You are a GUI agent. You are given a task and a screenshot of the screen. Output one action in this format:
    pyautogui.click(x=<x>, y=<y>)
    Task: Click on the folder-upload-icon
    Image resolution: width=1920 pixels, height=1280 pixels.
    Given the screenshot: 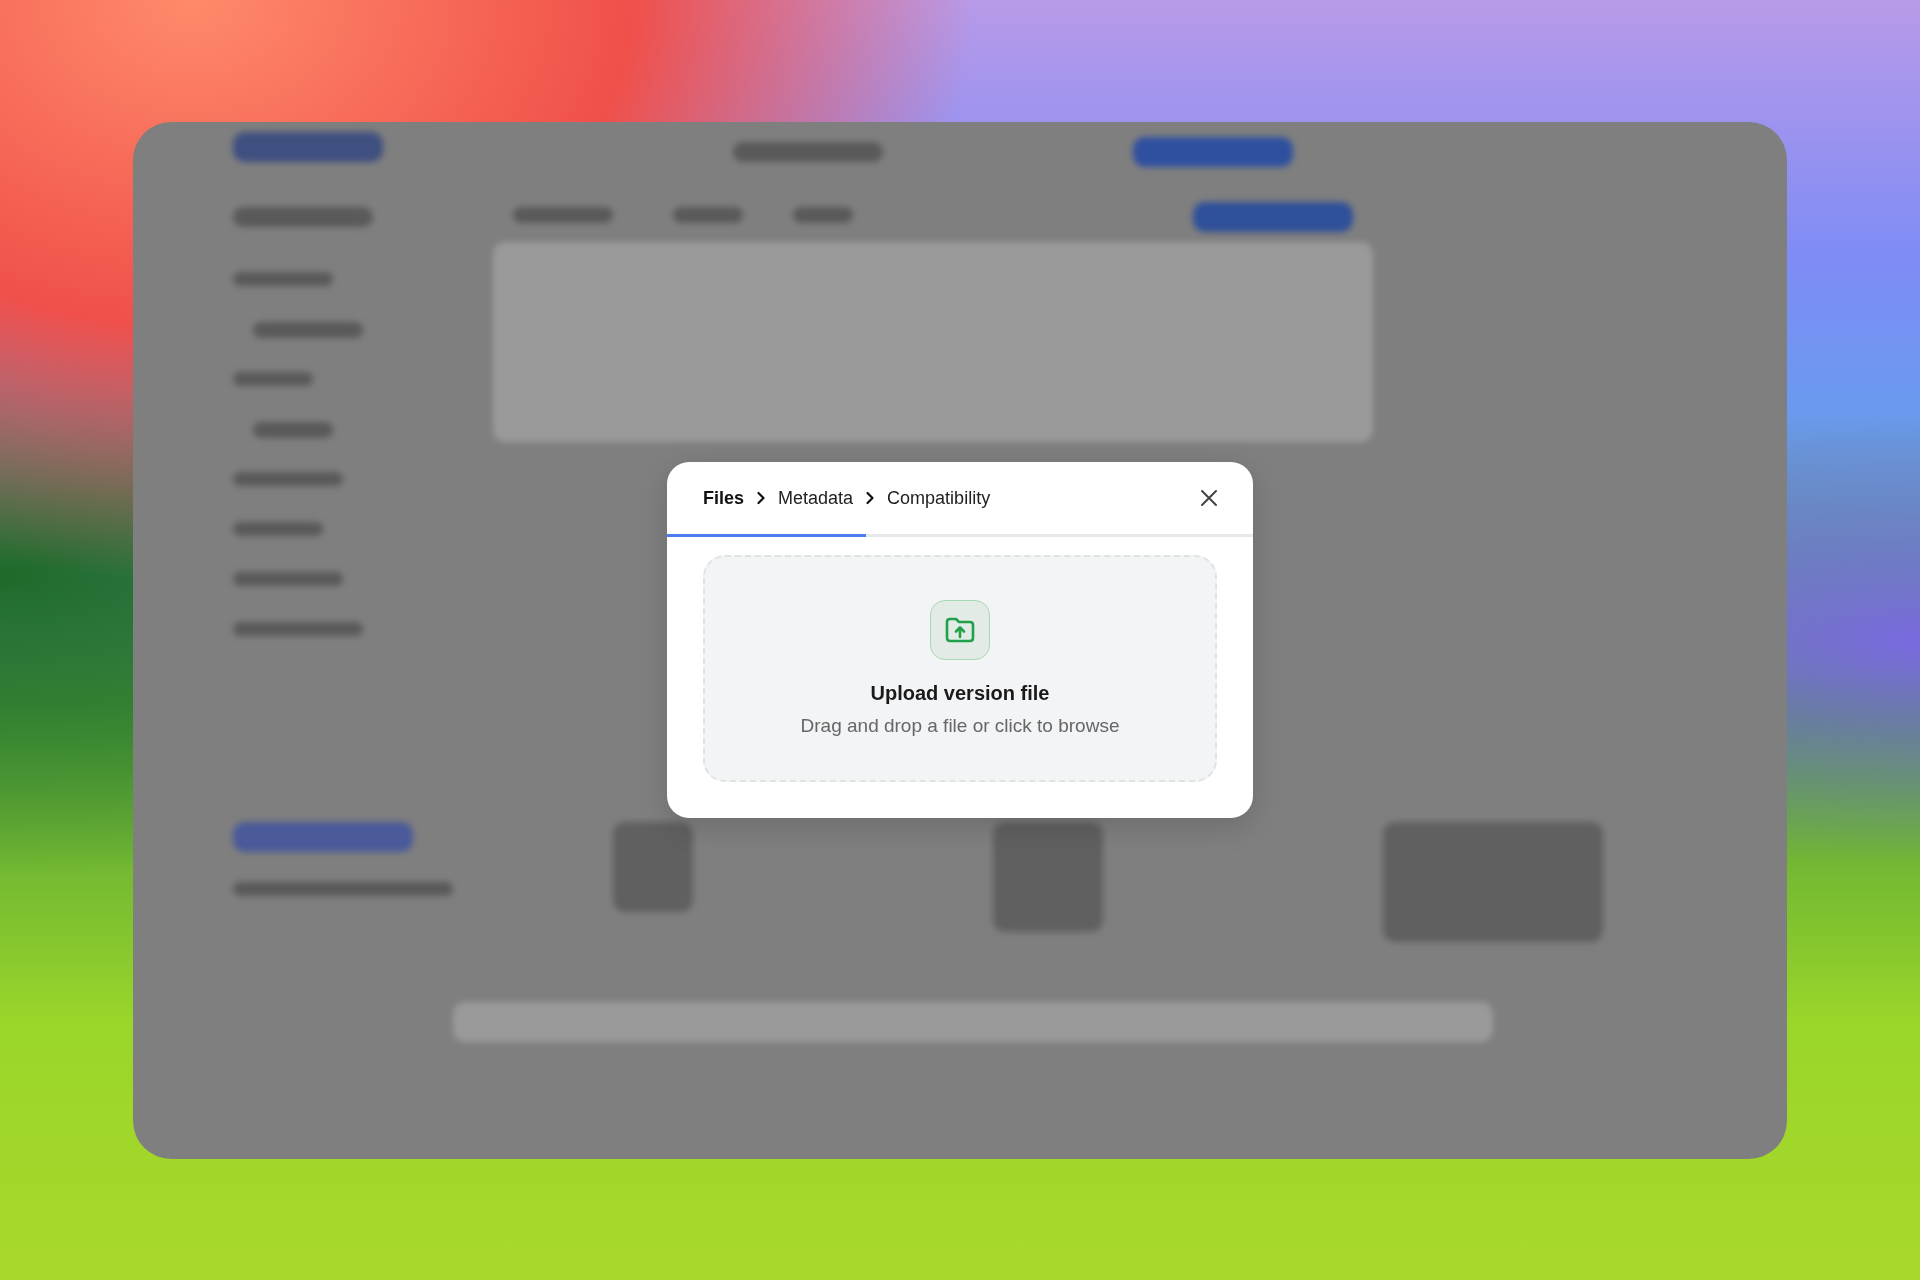 What is the action you would take?
    pyautogui.click(x=960, y=630)
    